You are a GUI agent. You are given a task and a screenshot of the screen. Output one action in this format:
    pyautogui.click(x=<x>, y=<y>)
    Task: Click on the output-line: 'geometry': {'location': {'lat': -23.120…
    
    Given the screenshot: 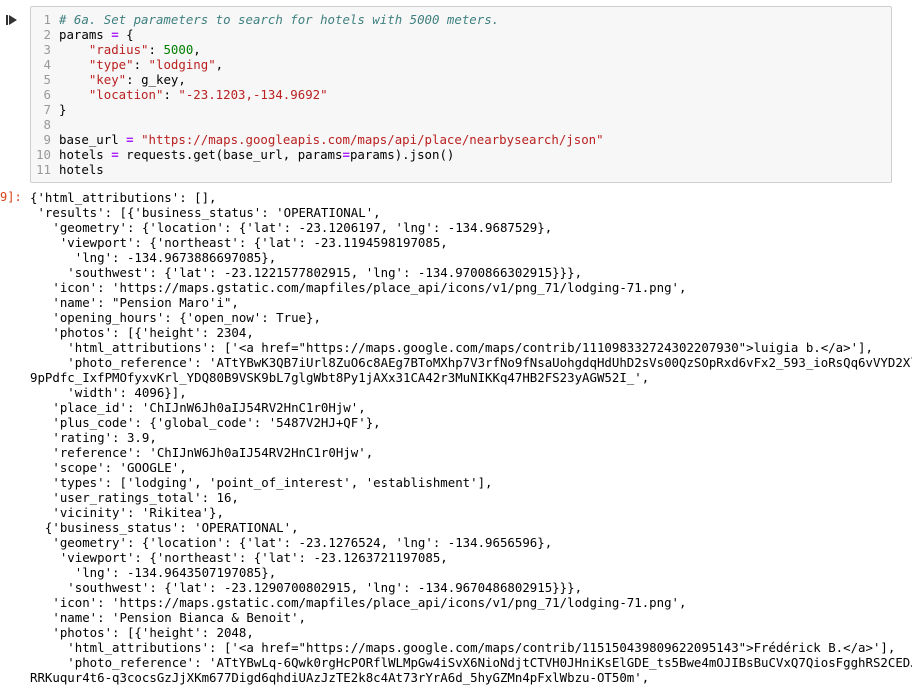 What is the action you would take?
    pyautogui.click(x=291, y=227)
    